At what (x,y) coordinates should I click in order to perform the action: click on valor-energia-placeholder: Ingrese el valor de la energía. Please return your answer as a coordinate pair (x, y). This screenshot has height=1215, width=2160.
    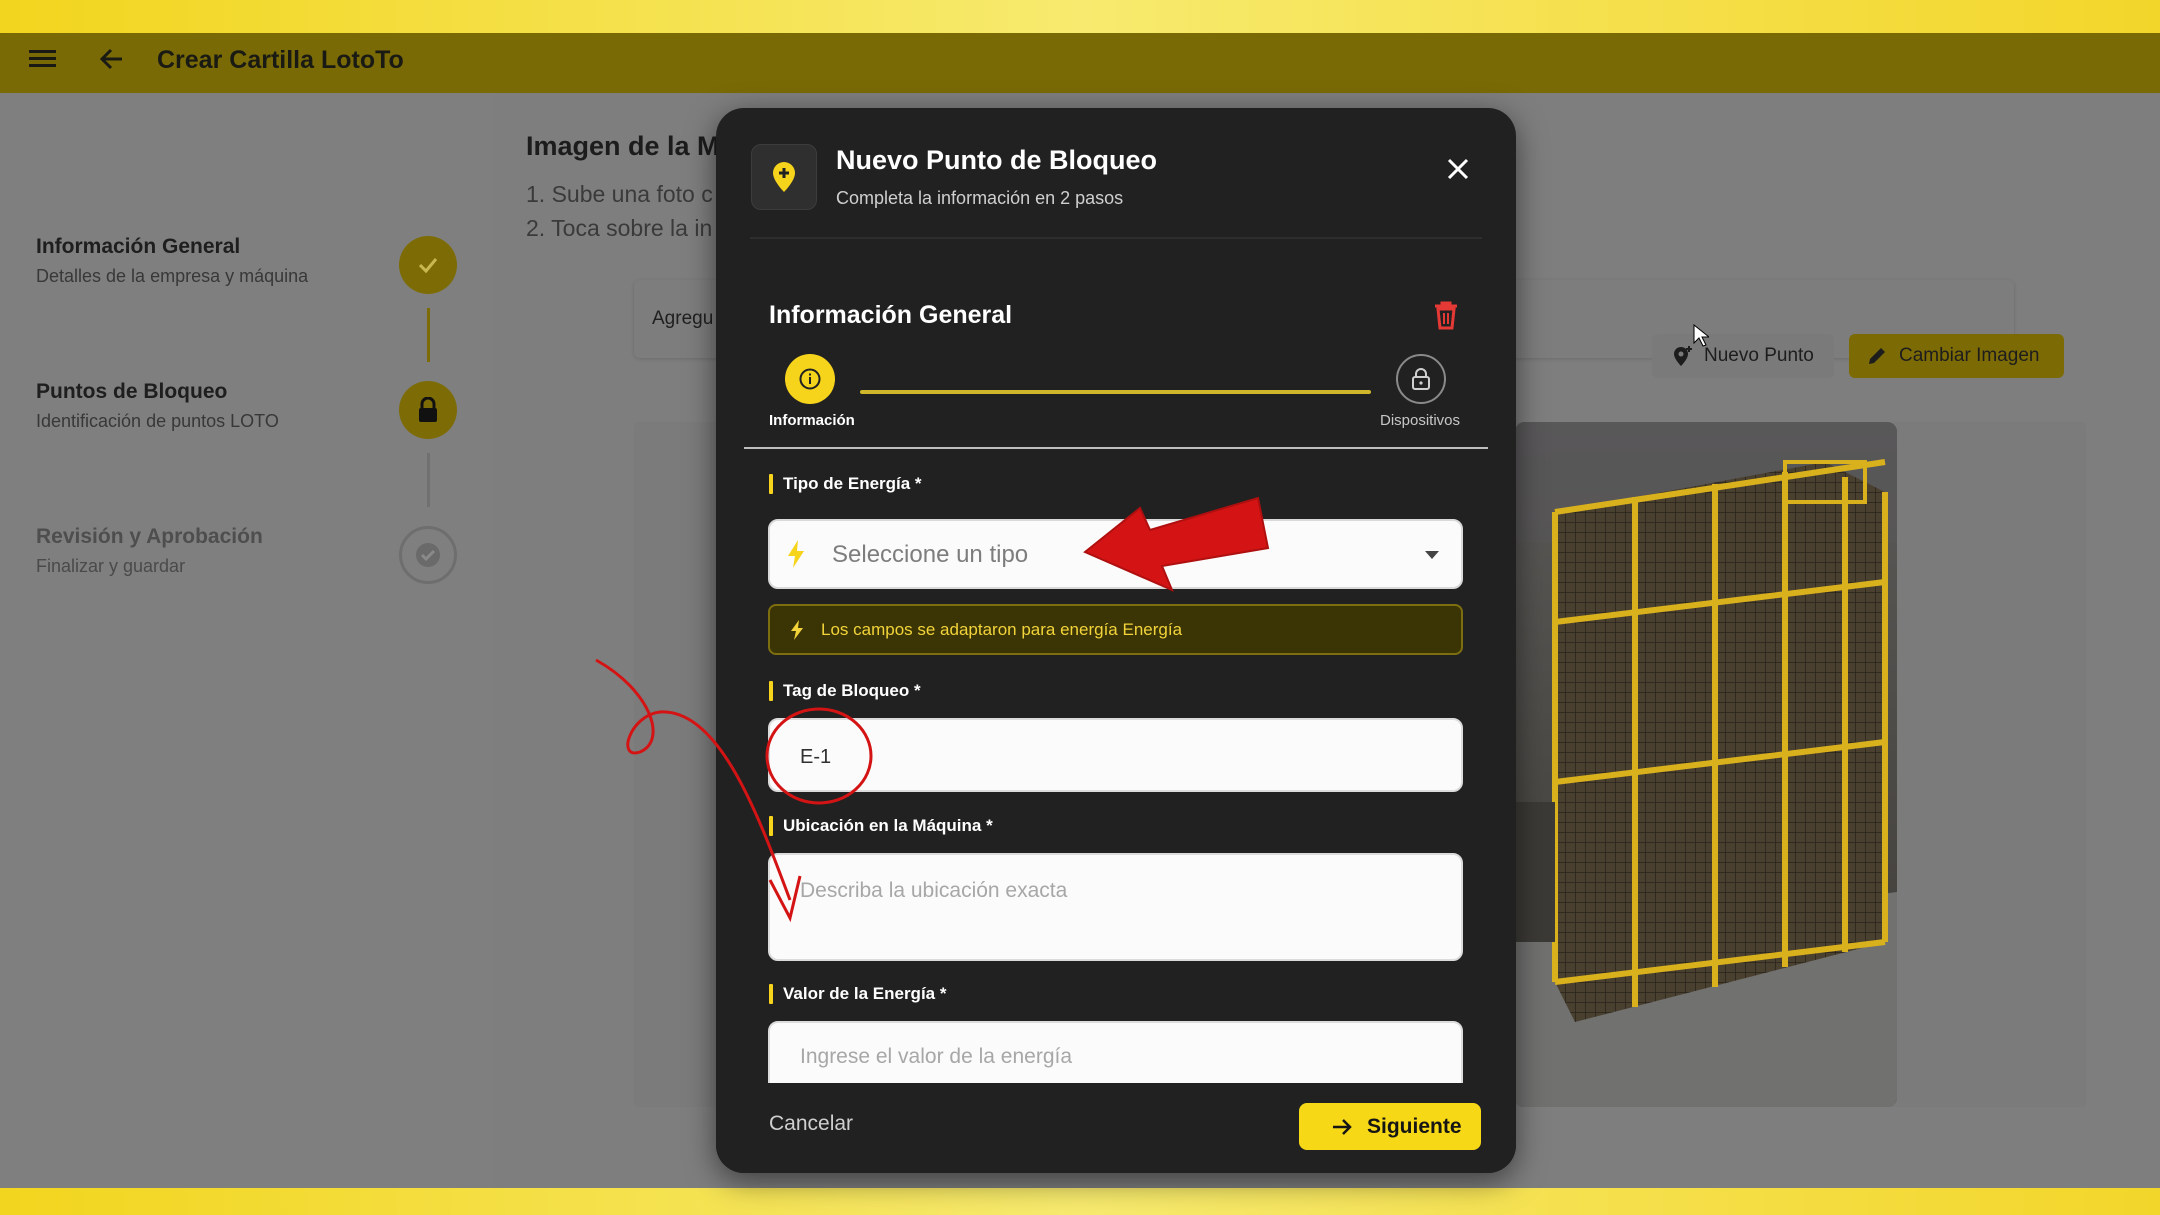
    Looking at the image, I should click on (936, 1056).